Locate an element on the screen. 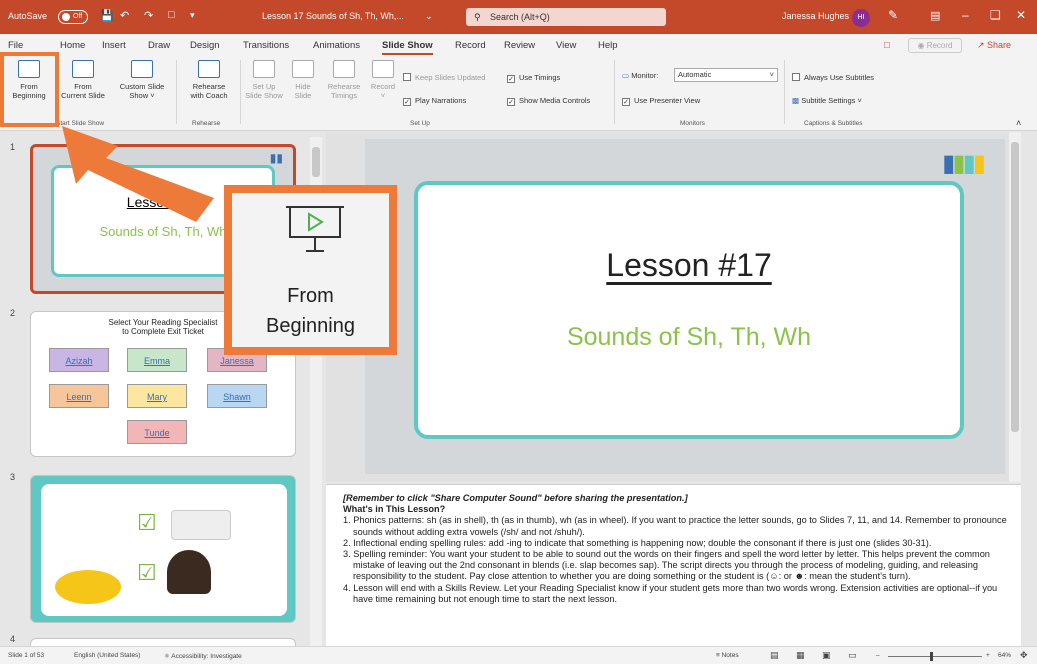 The width and height of the screenshot is (1037, 664). zoom-slider-thumb is located at coordinates (931, 656).